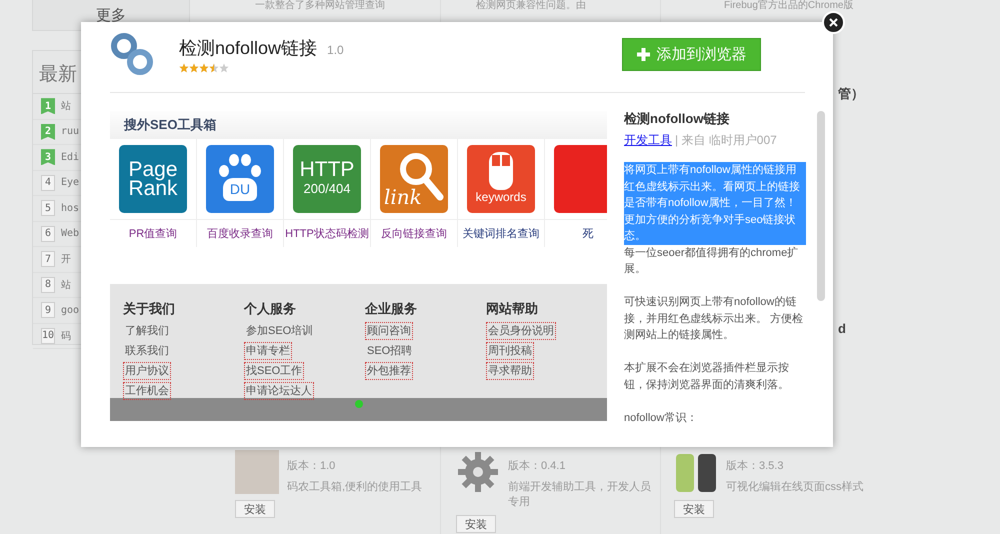 This screenshot has width=1000, height=534. What do you see at coordinates (274, 371) in the screenshot?
I see `footer-link: 找SEO工作` at bounding box center [274, 371].